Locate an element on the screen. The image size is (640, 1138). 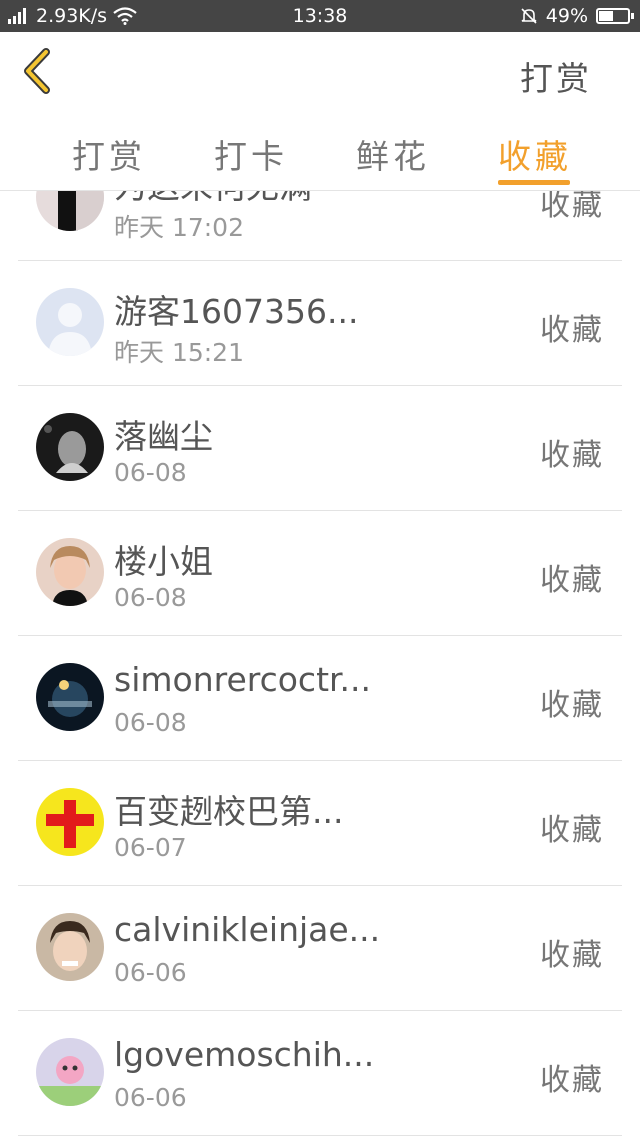
item-date: 昨天 17:02 is located at coordinates (179, 227).